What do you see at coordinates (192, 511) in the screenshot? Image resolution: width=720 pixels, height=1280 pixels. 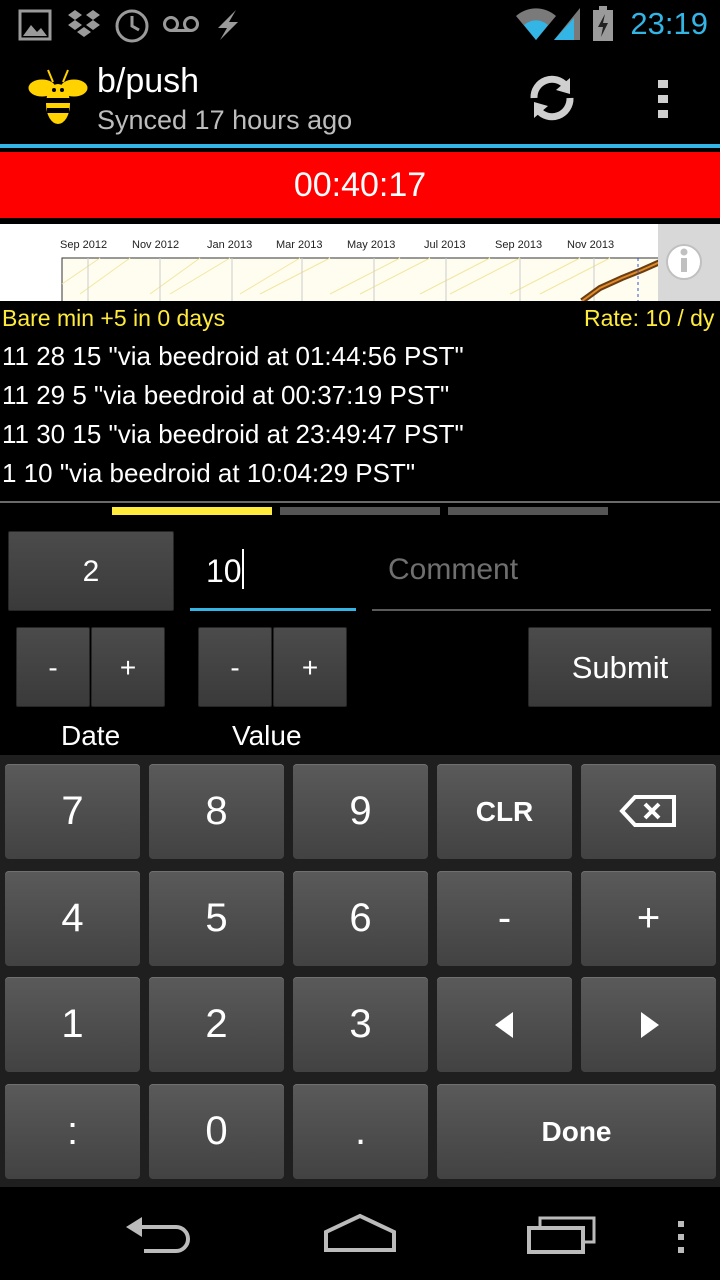 I see `page-indicator-active` at bounding box center [192, 511].